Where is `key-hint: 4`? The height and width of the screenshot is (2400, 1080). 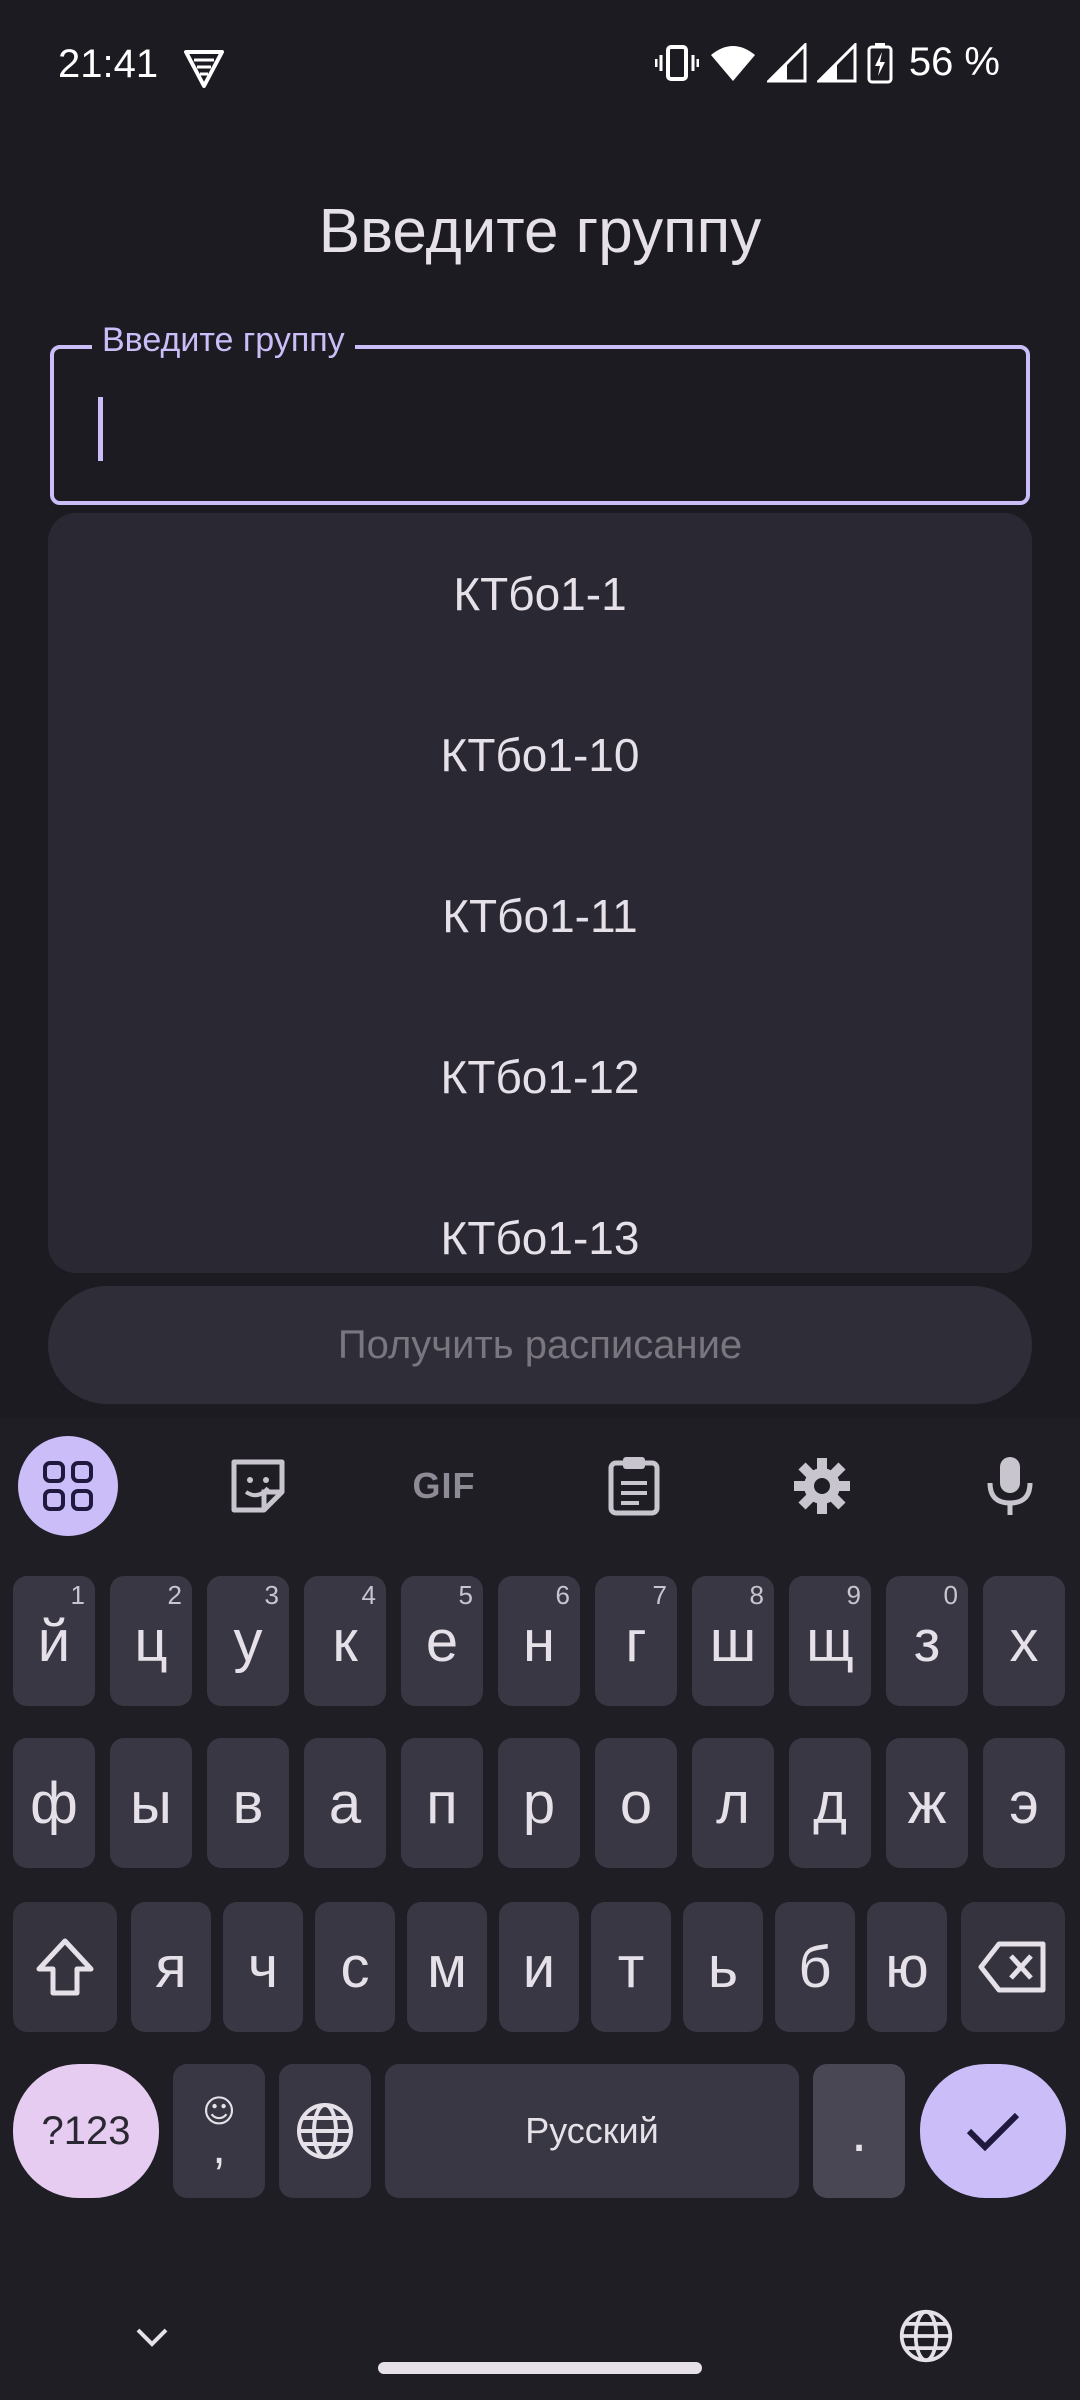 key-hint: 4 is located at coordinates (368, 1595).